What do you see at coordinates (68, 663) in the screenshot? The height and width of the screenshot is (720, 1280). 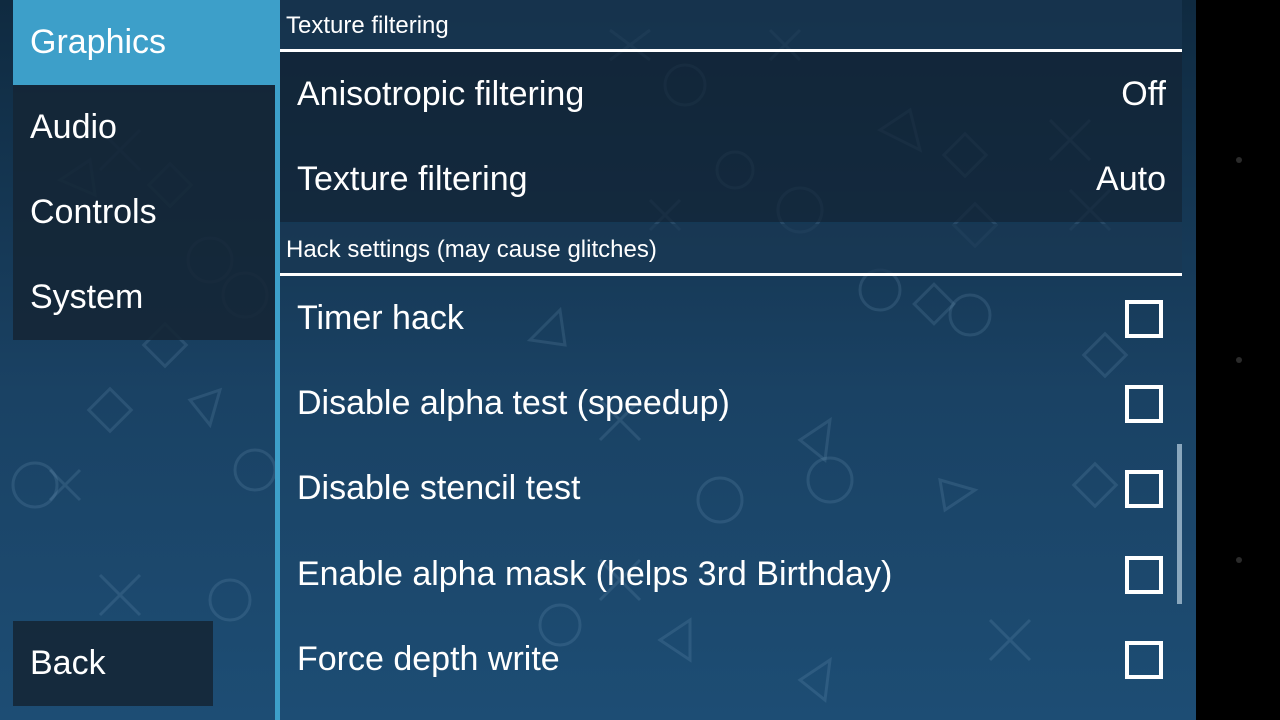 I see `back-button-label: Back` at bounding box center [68, 663].